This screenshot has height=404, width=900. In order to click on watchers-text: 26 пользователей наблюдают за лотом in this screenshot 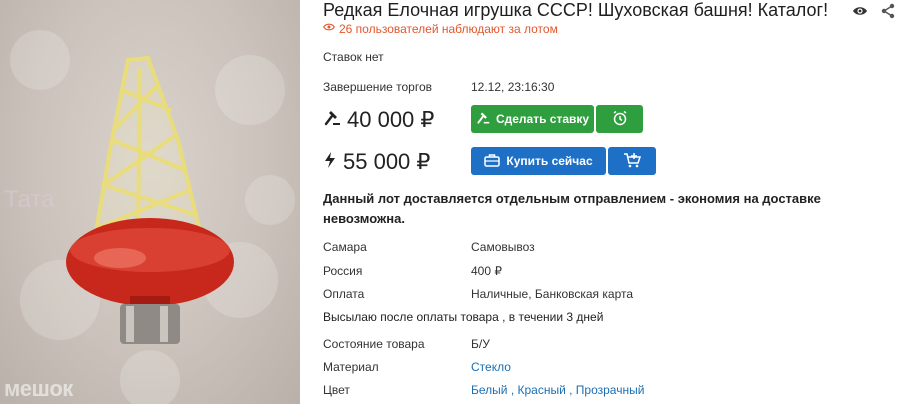, I will do `click(448, 28)`.